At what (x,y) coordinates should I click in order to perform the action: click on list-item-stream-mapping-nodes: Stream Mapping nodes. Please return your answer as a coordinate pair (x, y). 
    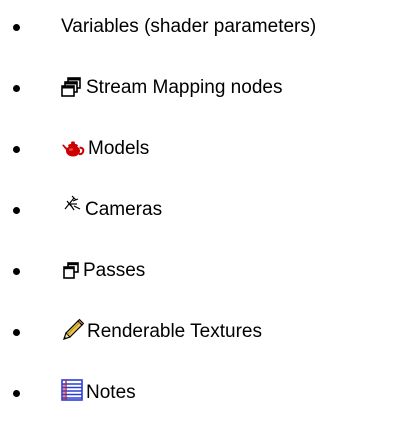
    Looking at the image, I should click on (209, 88).